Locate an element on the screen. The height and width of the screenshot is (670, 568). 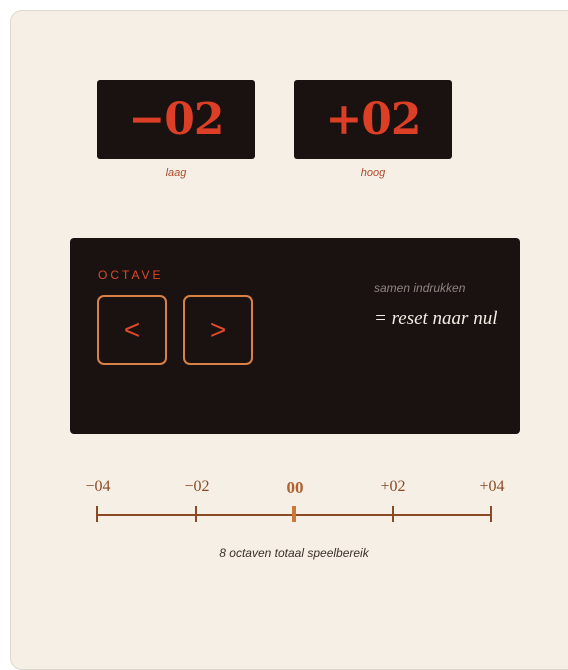
scale-label-plus-4: +04 is located at coordinates (492, 486).